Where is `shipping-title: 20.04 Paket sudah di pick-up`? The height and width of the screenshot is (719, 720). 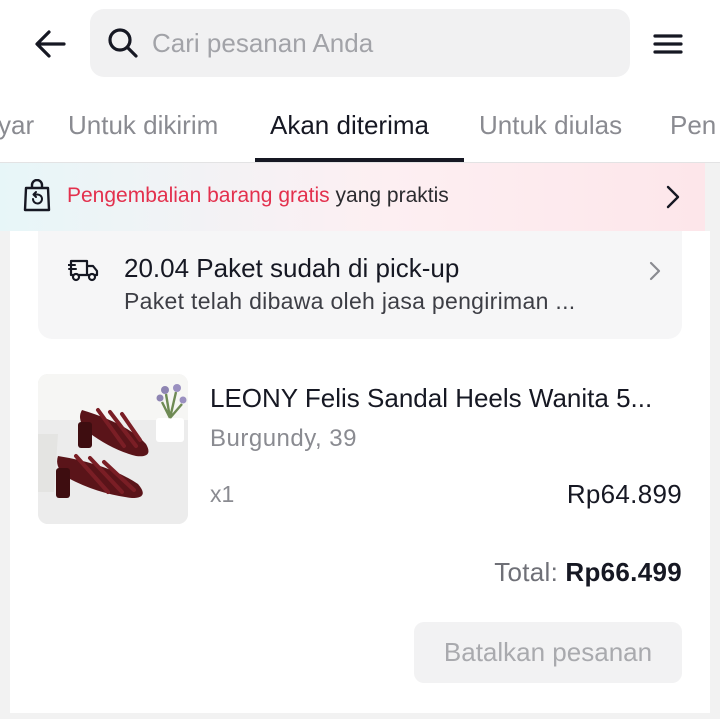
shipping-title: 20.04 Paket sudah di pick-up is located at coordinates (292, 268).